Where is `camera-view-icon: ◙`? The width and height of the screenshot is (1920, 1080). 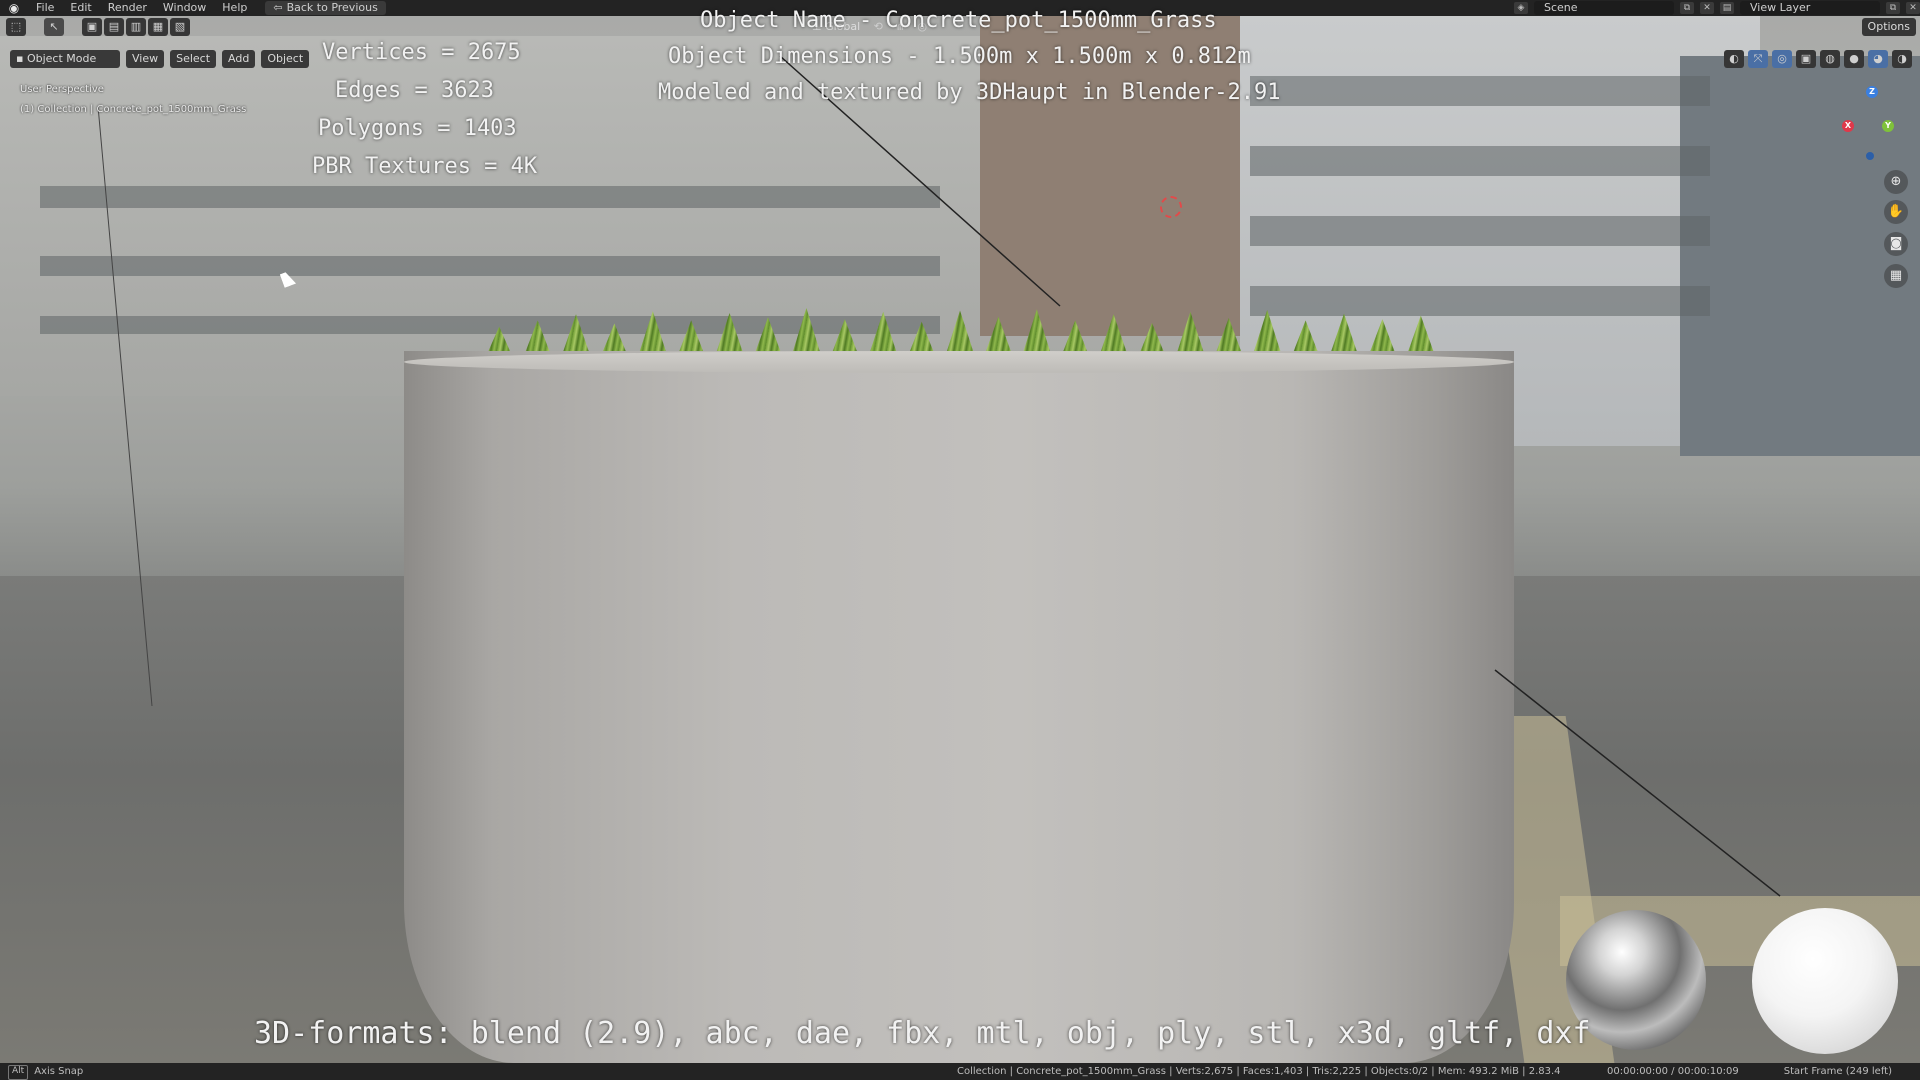 camera-view-icon: ◙ is located at coordinates (1896, 244).